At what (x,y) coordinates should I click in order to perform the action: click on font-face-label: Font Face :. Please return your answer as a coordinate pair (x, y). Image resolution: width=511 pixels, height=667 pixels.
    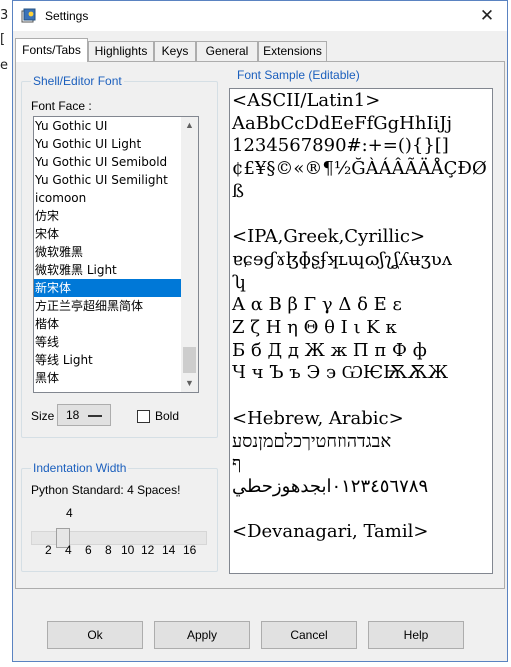
    Looking at the image, I should click on (61, 106).